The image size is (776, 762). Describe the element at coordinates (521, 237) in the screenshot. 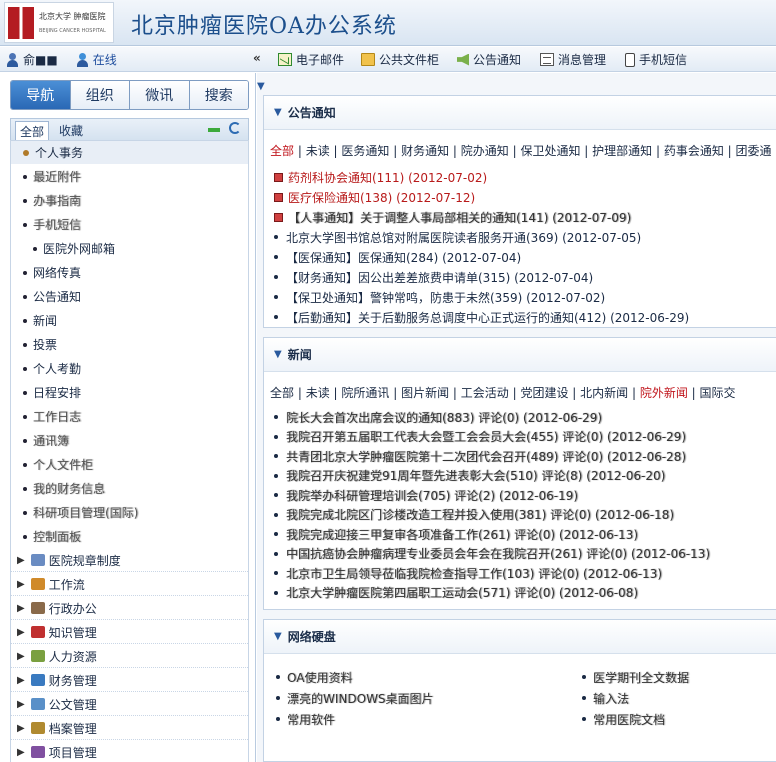

I see `notice-item: 北京大学图书馆总馆对附属医院读者服务开通(369) (2012-07-05)` at that location.